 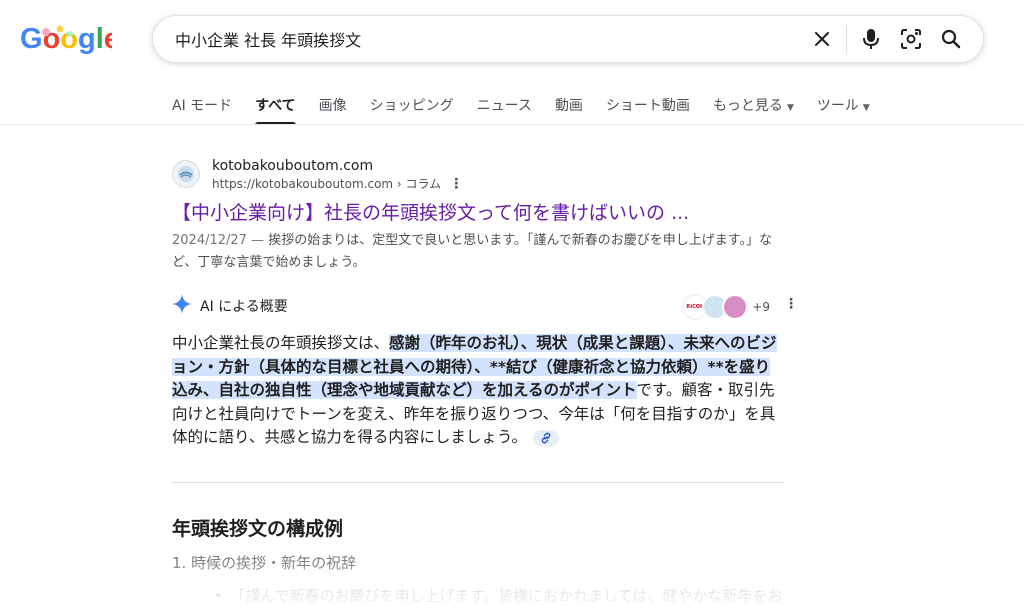 What do you see at coordinates (66, 39) in the screenshot?
I see `svg-text: Google` at bounding box center [66, 39].